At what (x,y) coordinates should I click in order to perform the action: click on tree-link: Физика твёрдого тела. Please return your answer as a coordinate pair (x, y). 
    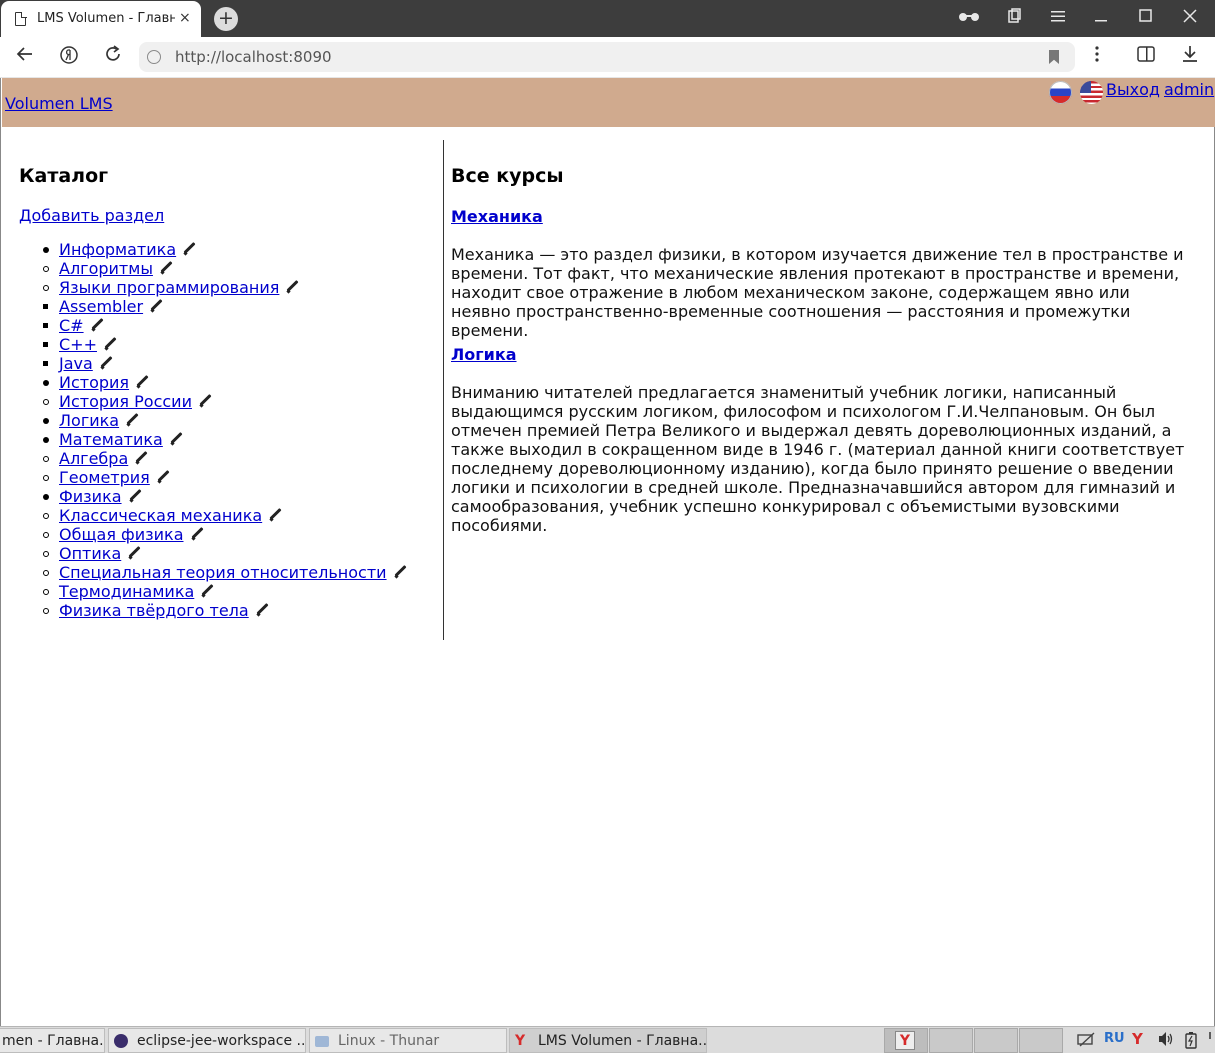
    Looking at the image, I should click on (154, 610).